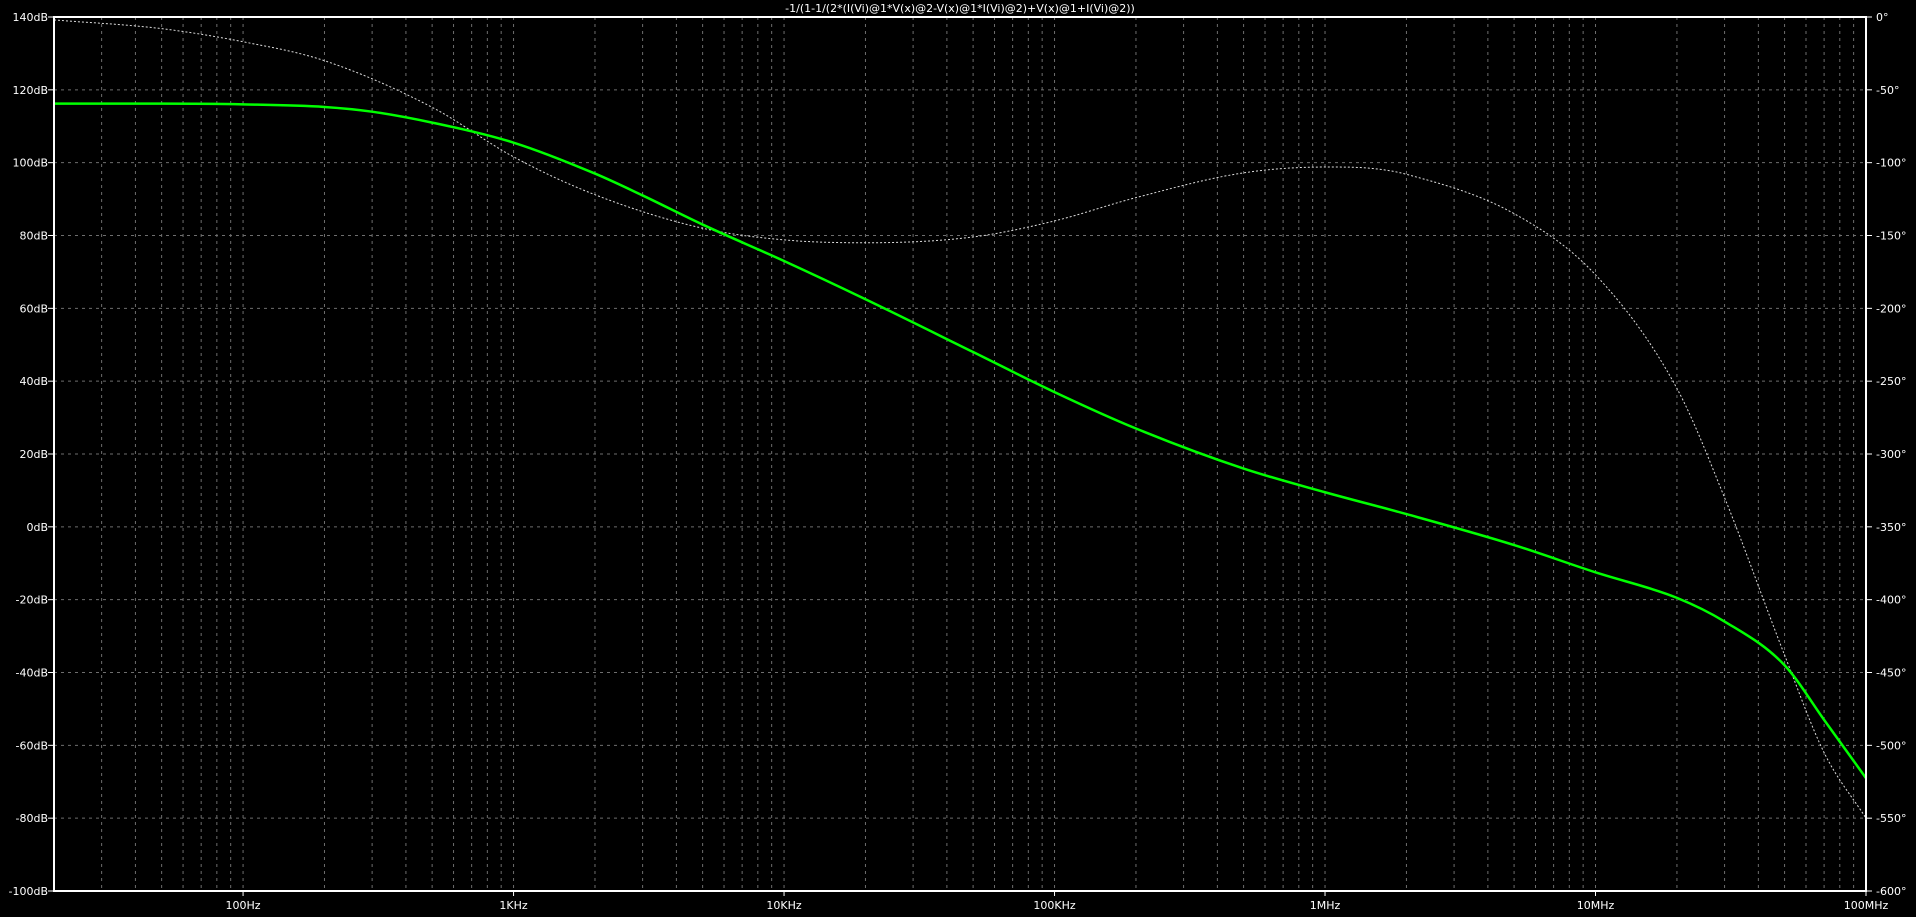 This screenshot has height=917, width=1916. Describe the element at coordinates (33, 381) in the screenshot. I see `y-left-tick-label: 40dB` at that location.